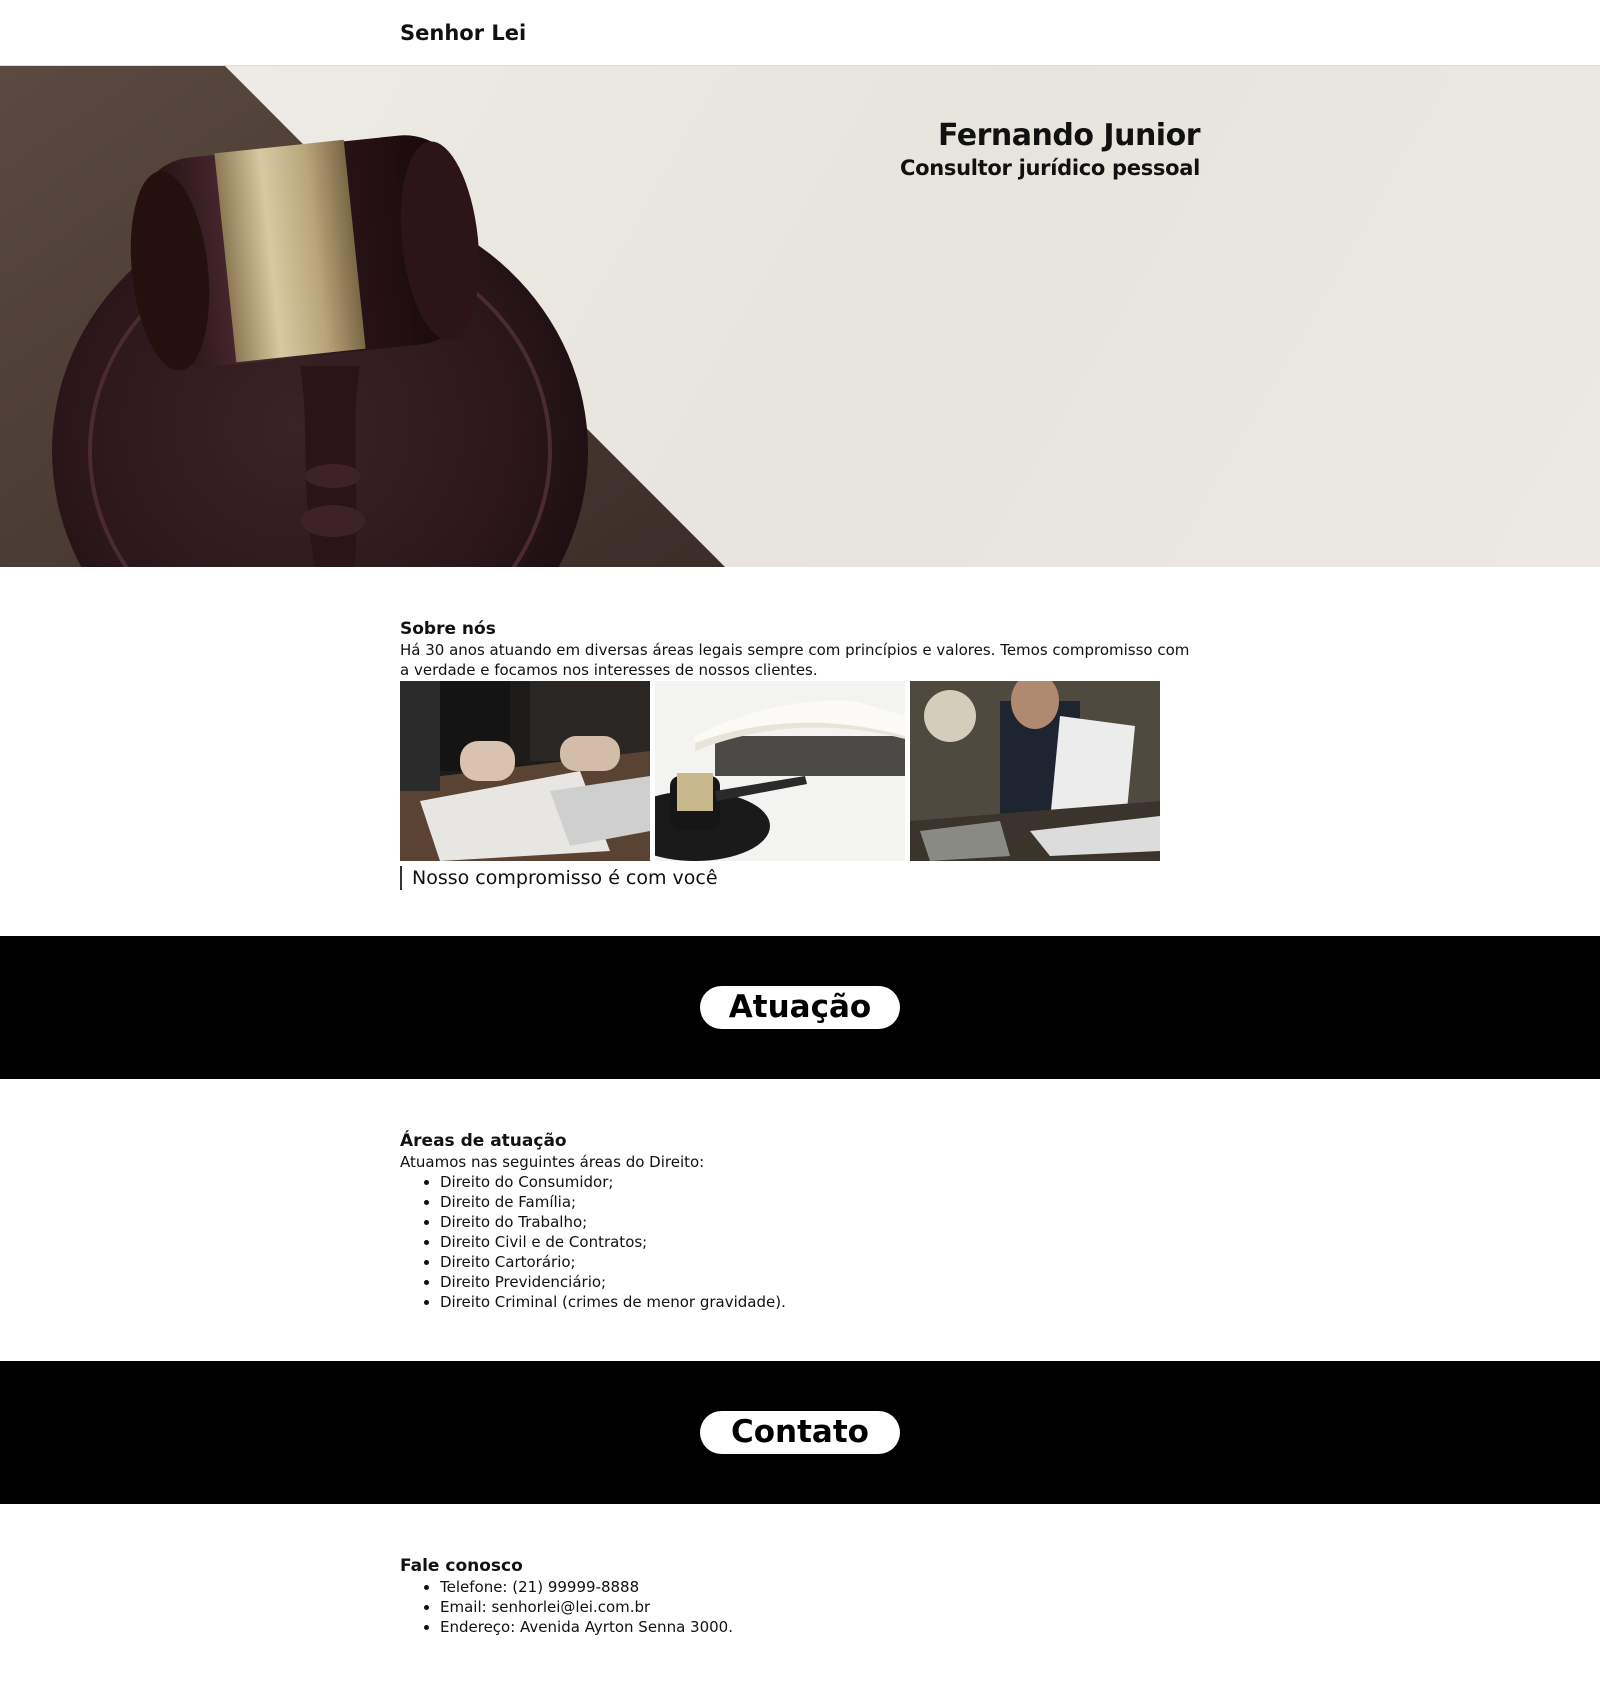 The height and width of the screenshot is (1687, 1600). Describe the element at coordinates (1069, 135) in the screenshot. I see `hero-name: Fernando Junior` at that location.